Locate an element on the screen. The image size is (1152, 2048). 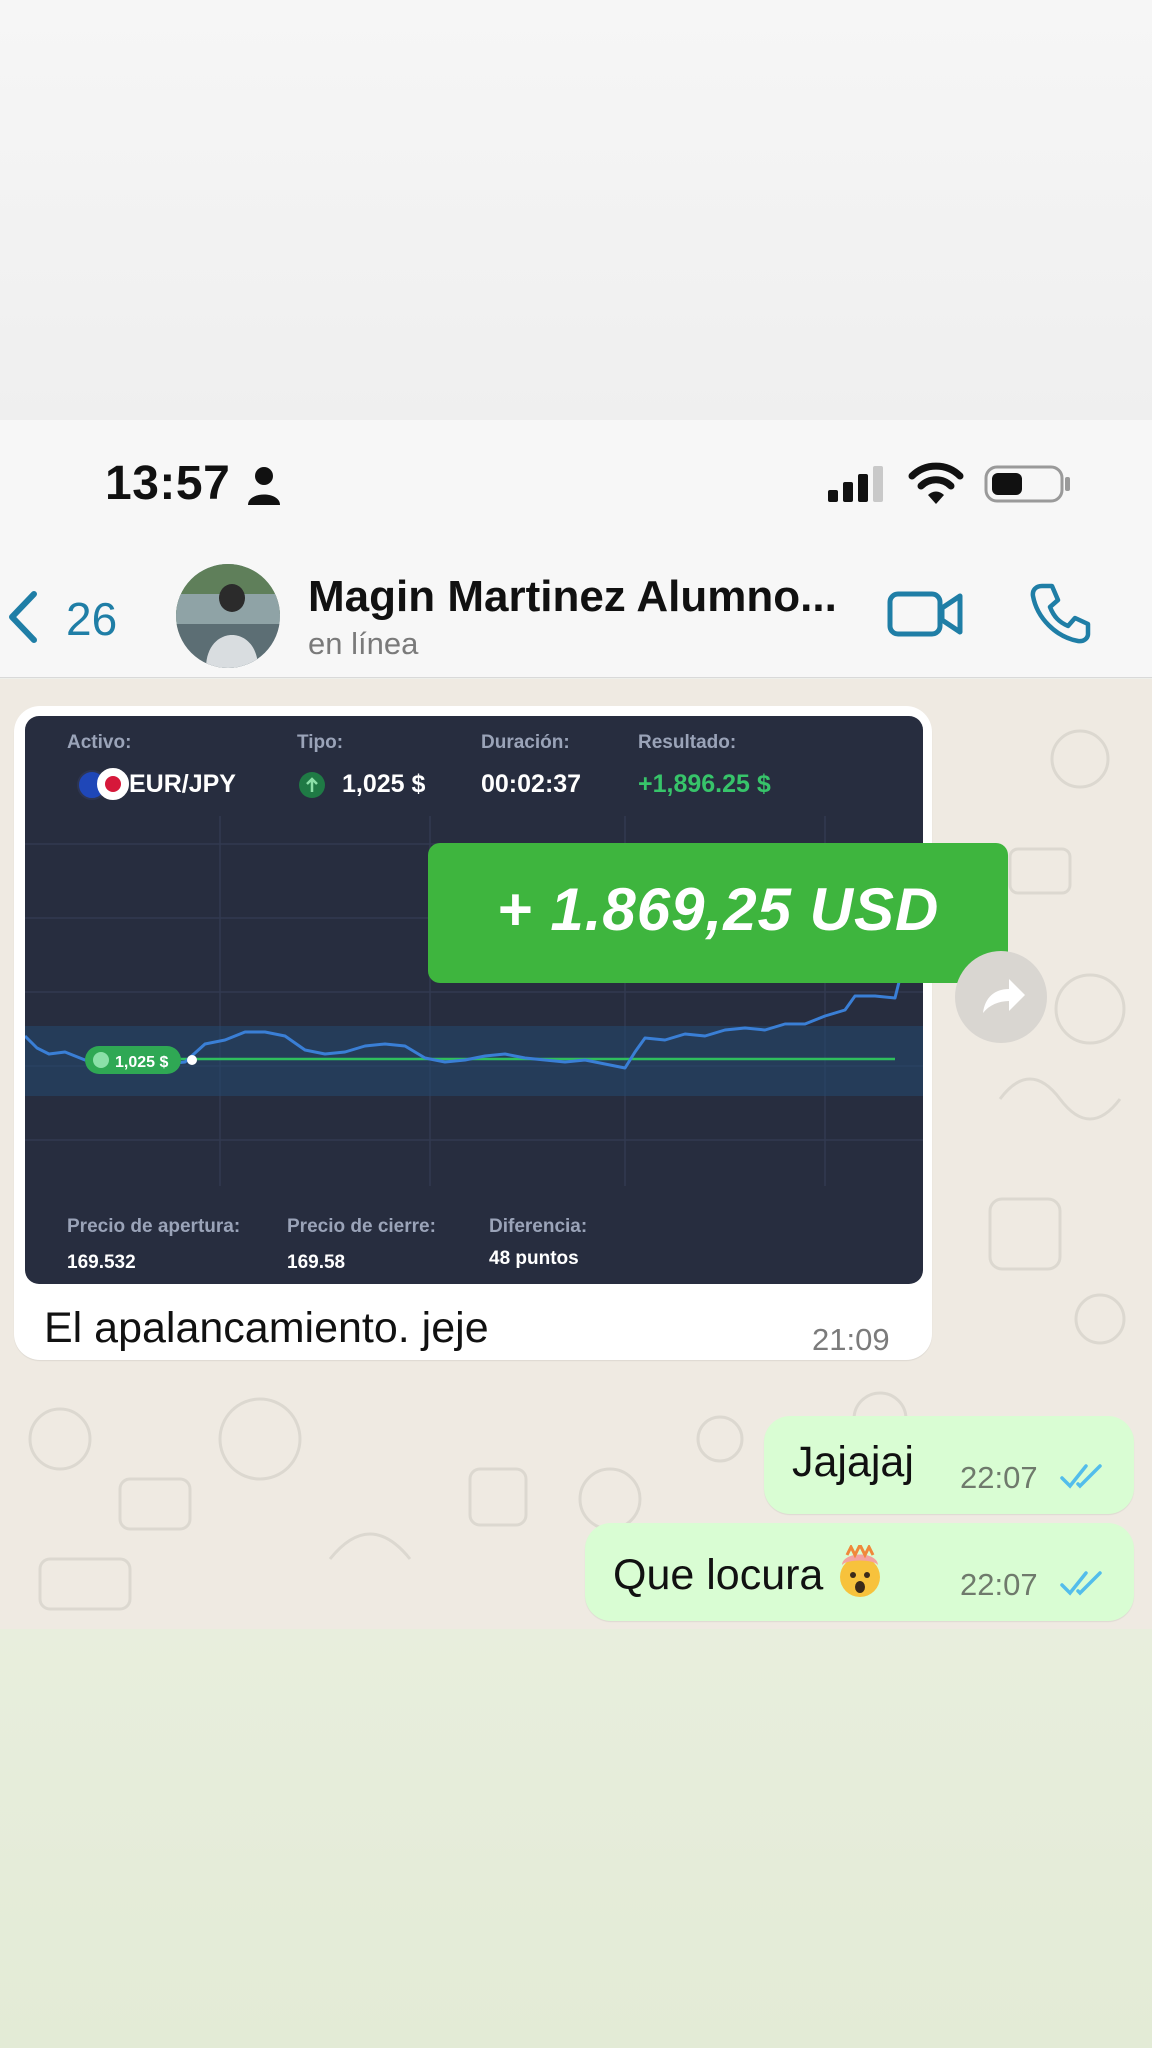
duracion-label: Duración: is located at coordinates (525, 742).